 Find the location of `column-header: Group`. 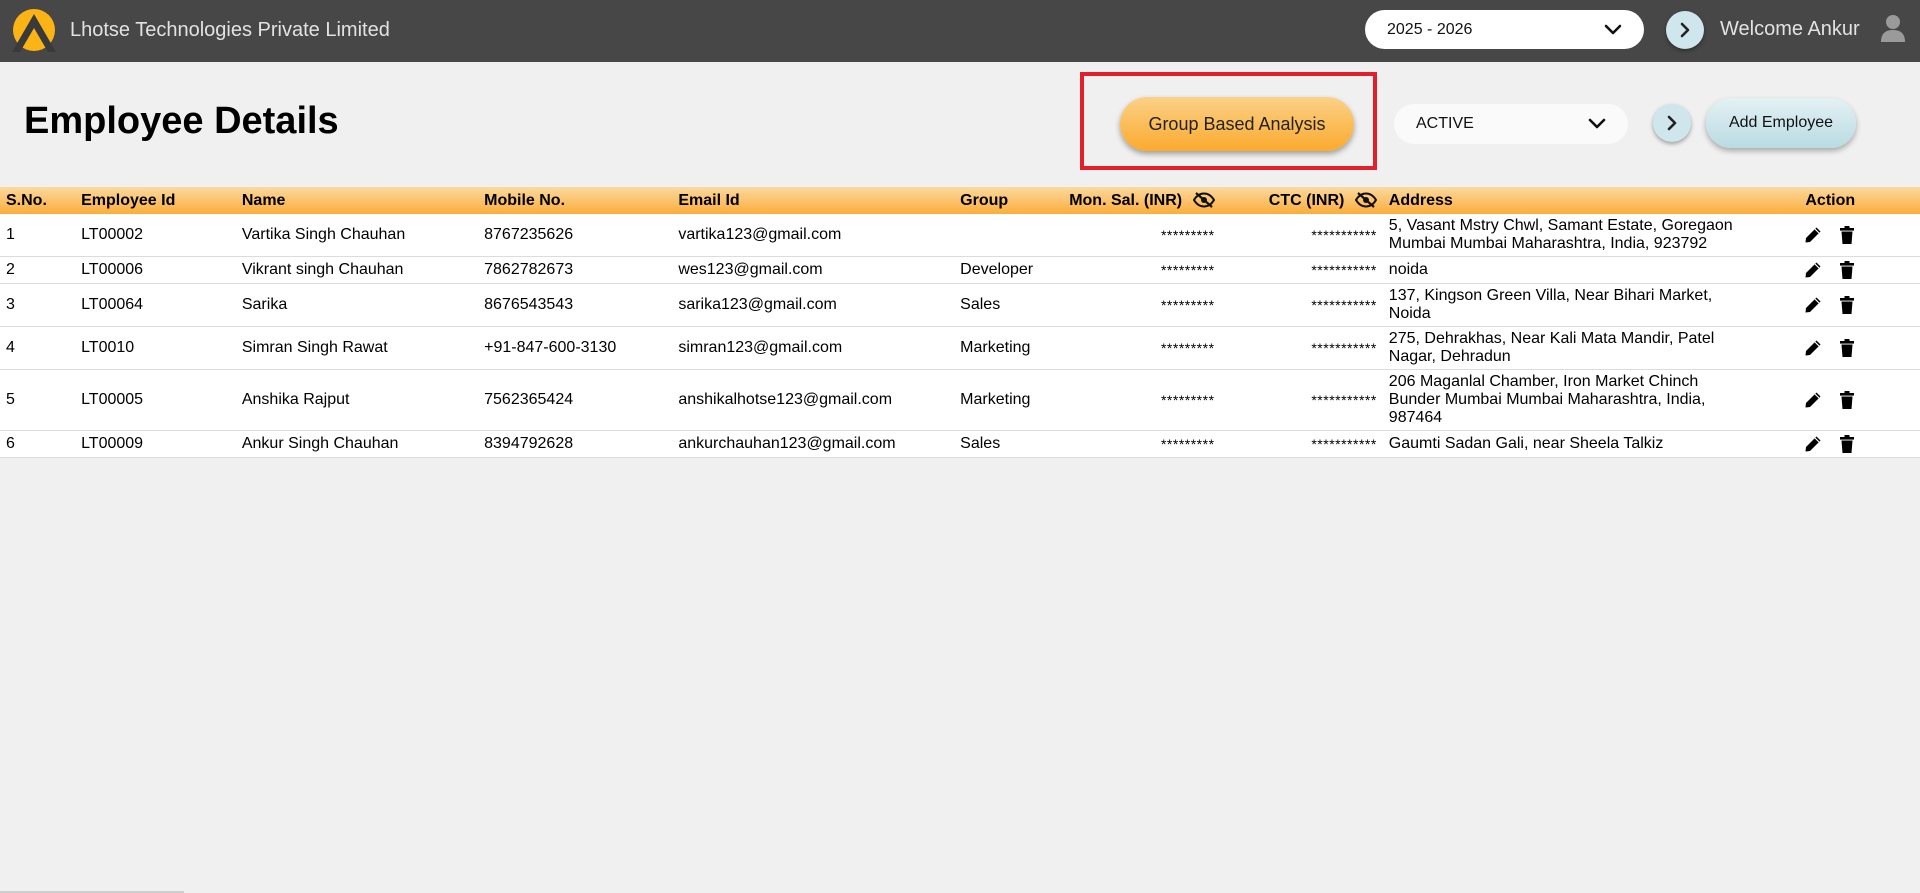

column-header: Group is located at coordinates (984, 200).